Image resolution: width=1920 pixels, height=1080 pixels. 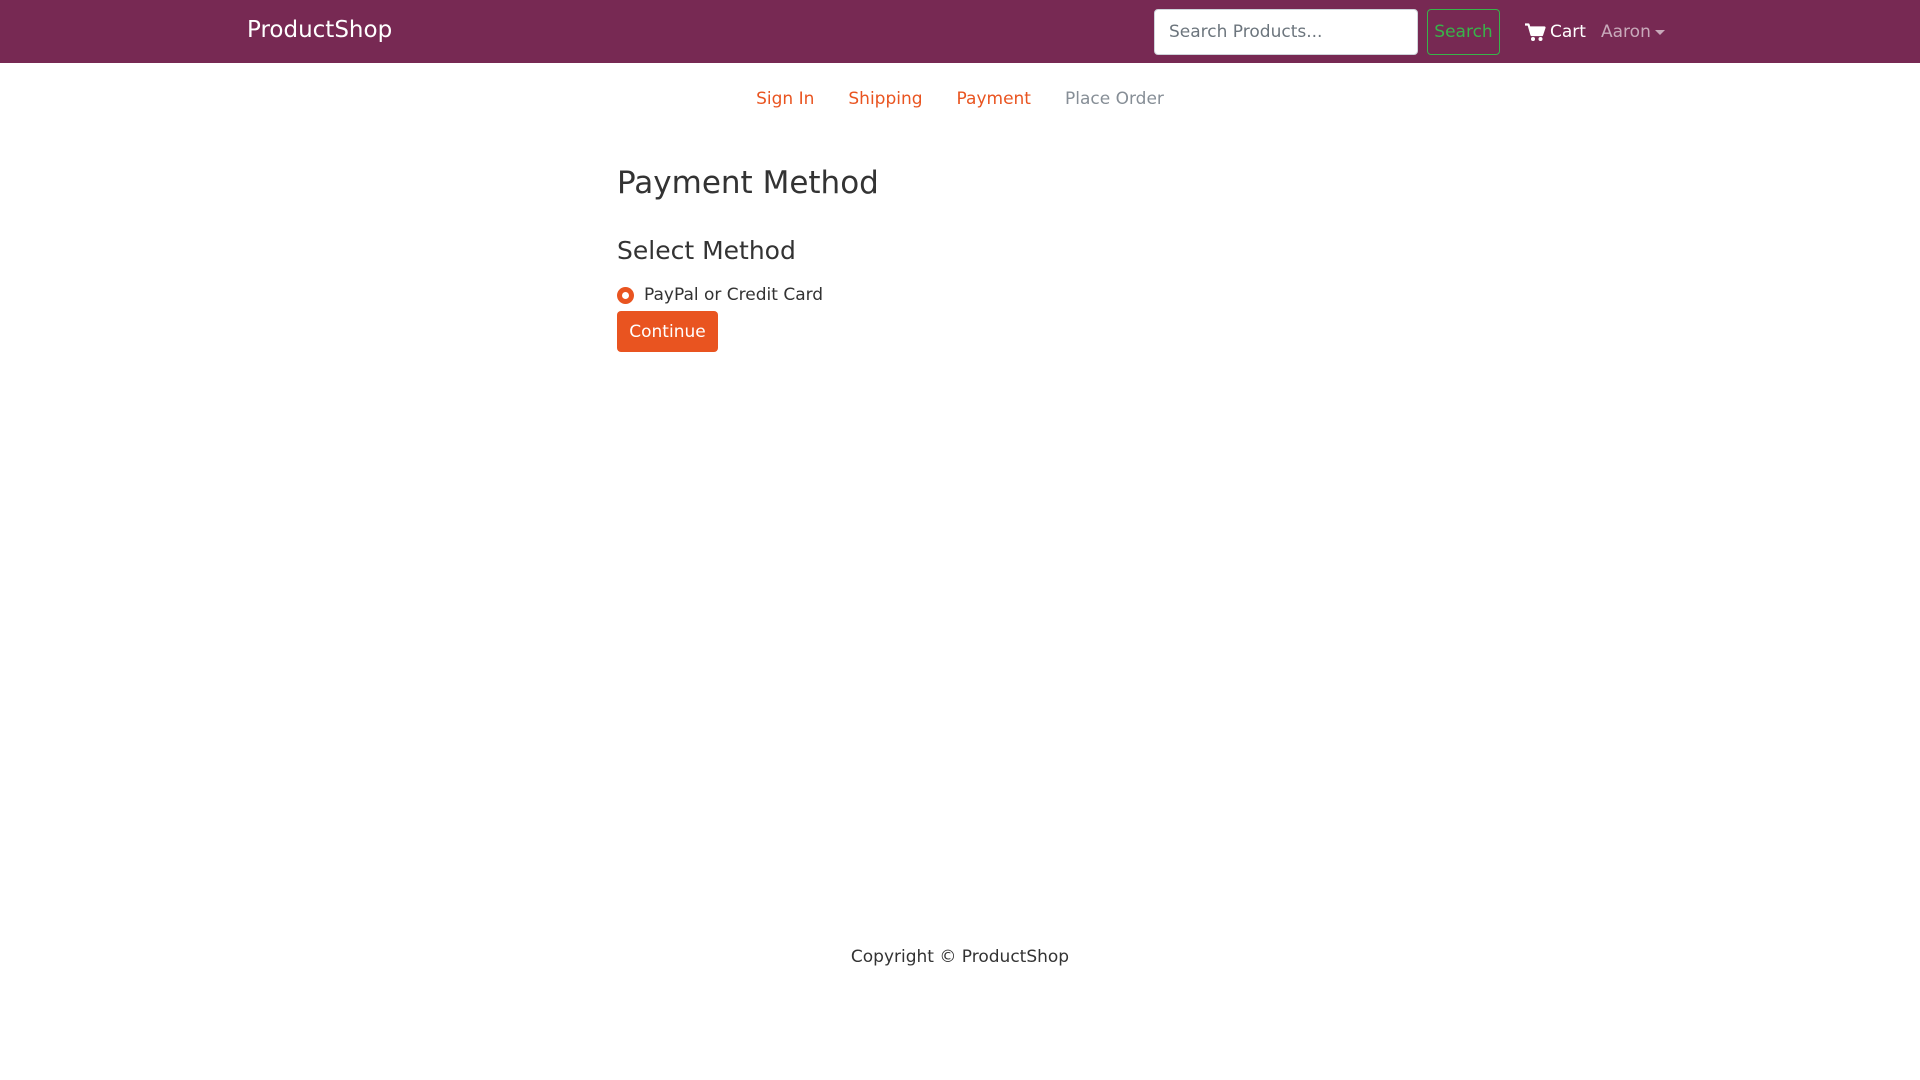 I want to click on checkout-steps: Sign In Shipping Payment Place Order, so click(x=960, y=99).